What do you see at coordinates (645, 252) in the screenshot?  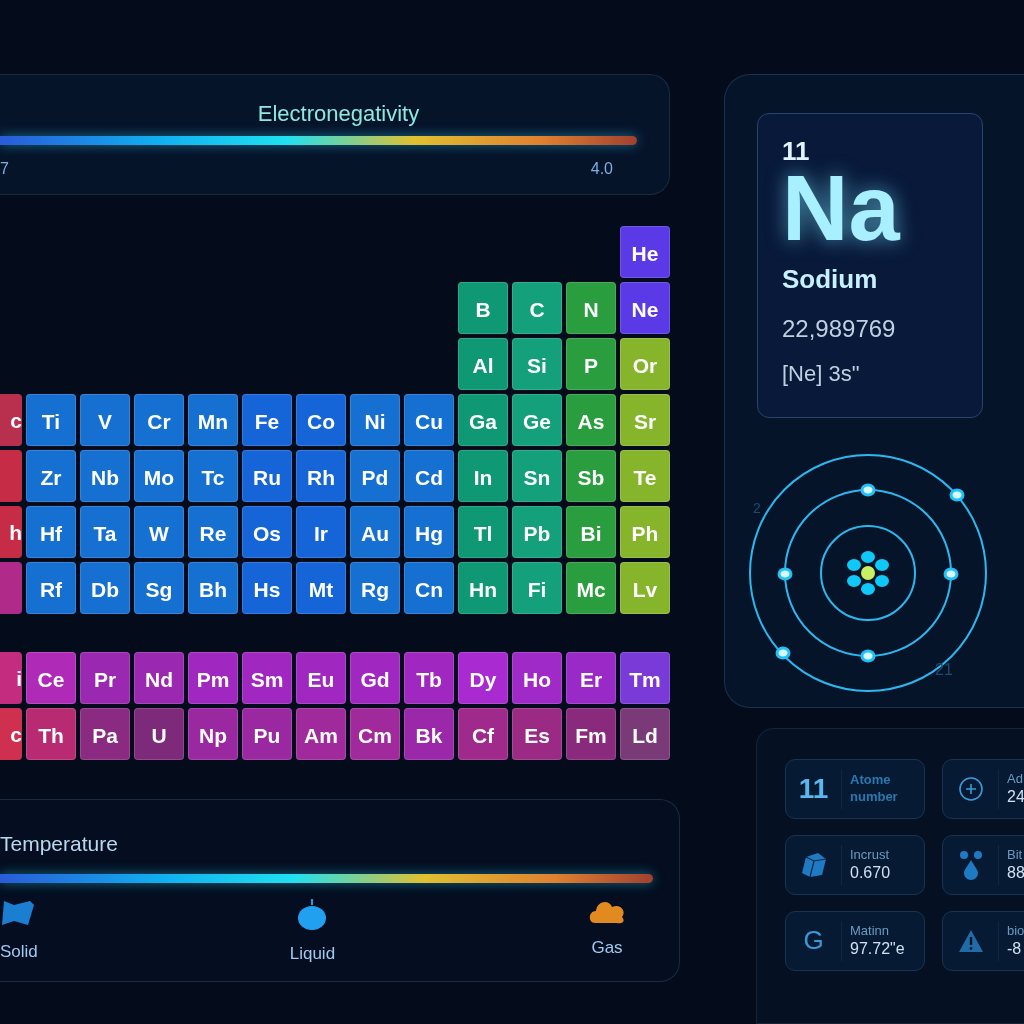 I see `element-tile: He` at bounding box center [645, 252].